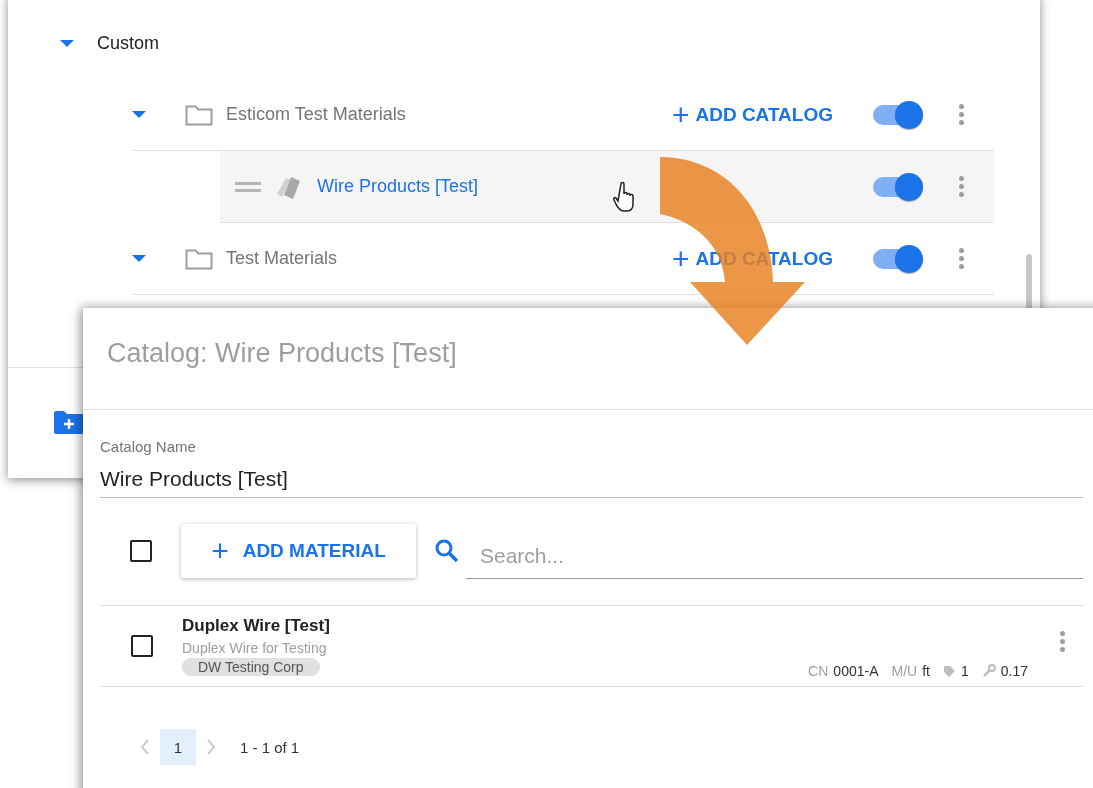  Describe the element at coordinates (256, 626) in the screenshot. I see `material-name: Duplex Wire [Test]` at that location.